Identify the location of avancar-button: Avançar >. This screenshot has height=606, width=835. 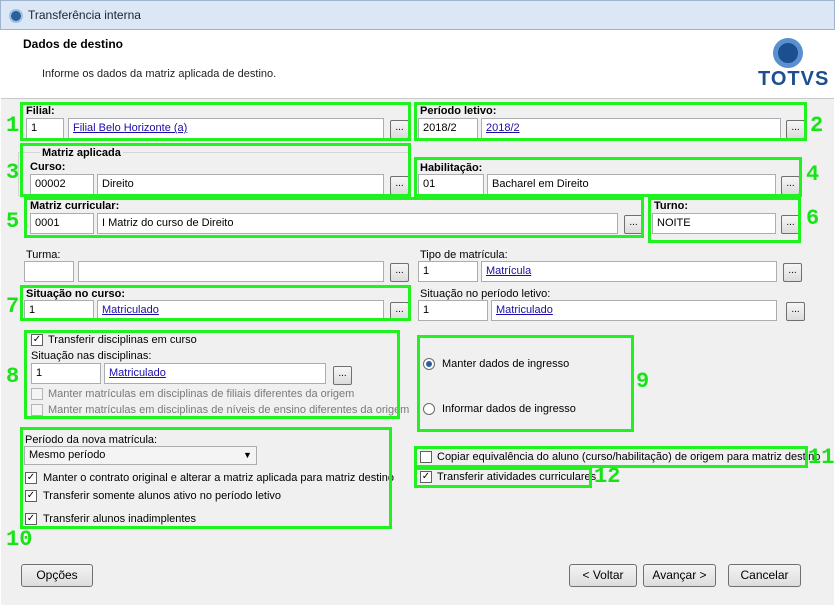
(679, 575).